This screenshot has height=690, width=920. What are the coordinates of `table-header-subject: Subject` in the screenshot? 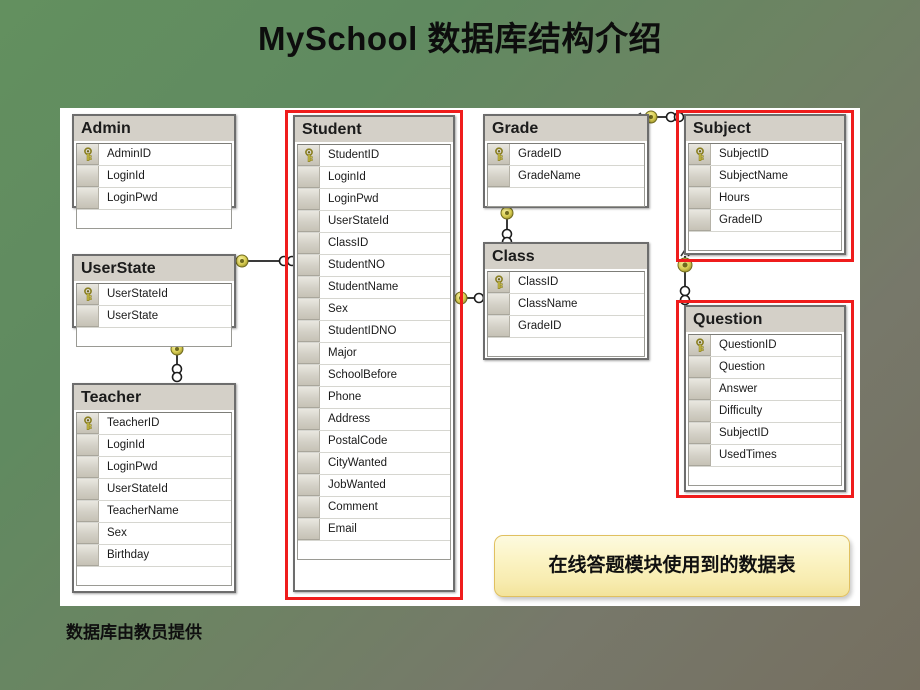 It's located at (765, 129).